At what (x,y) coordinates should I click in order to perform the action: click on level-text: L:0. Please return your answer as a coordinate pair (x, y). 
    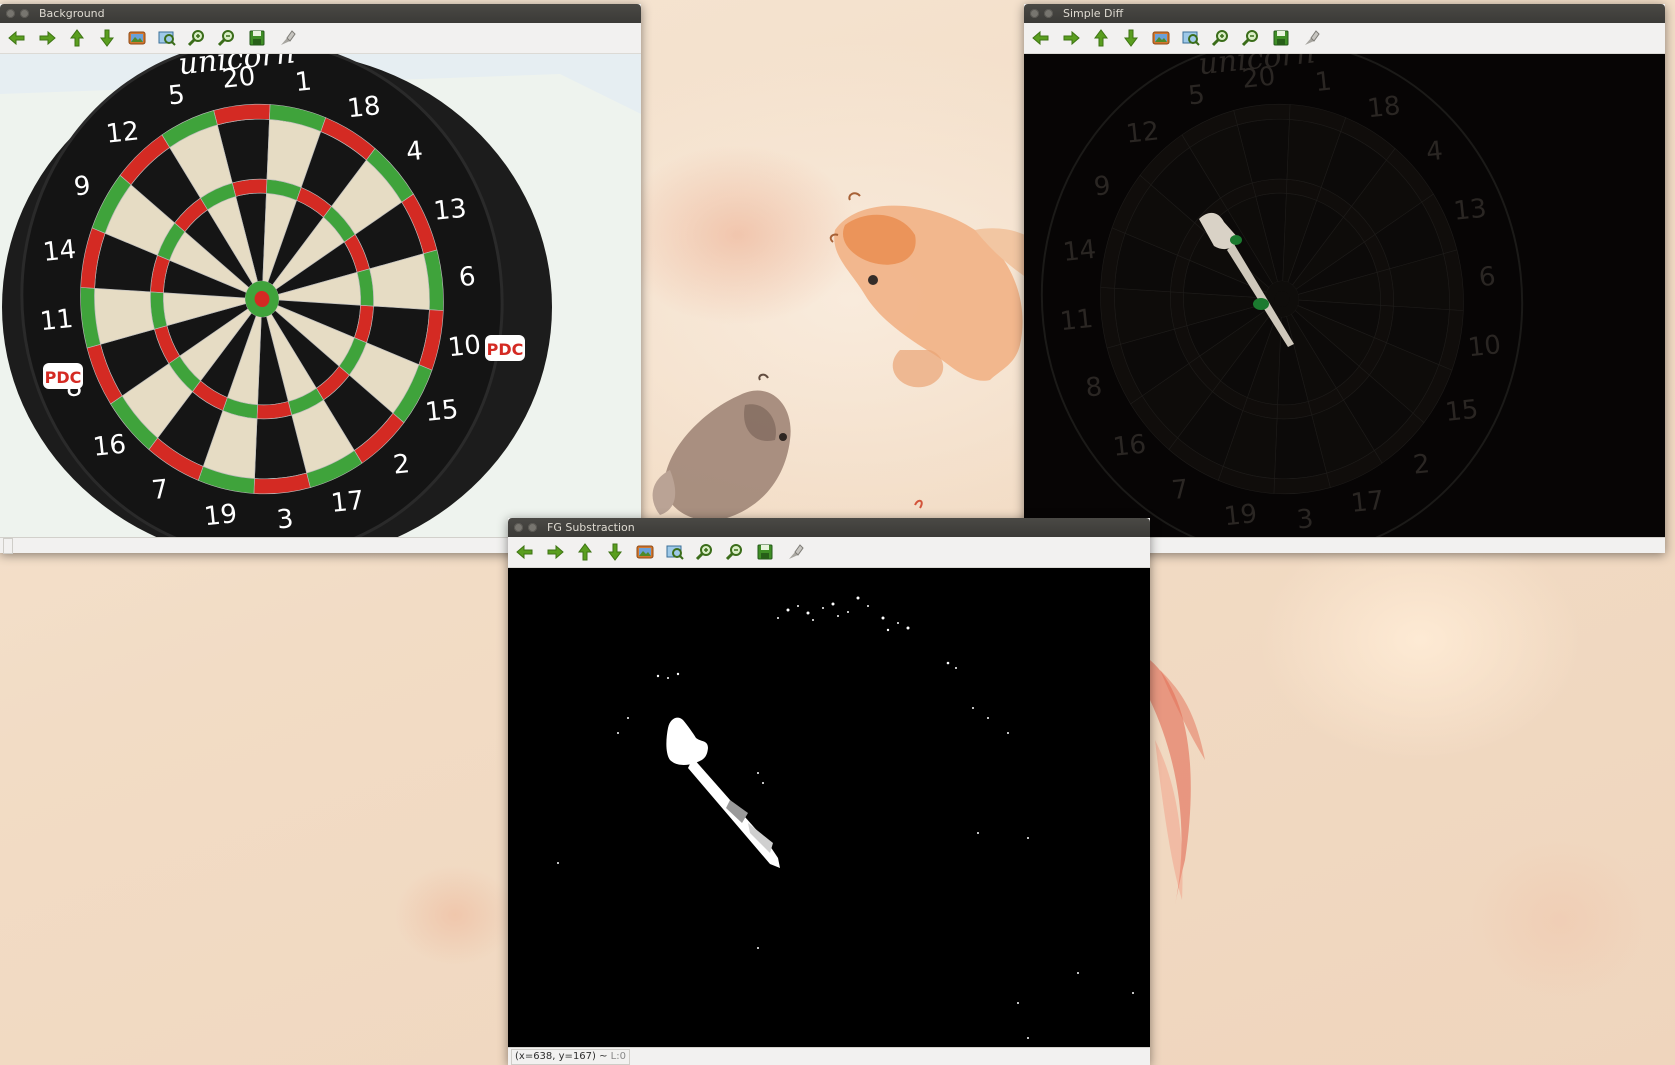
    Looking at the image, I should click on (618, 1056).